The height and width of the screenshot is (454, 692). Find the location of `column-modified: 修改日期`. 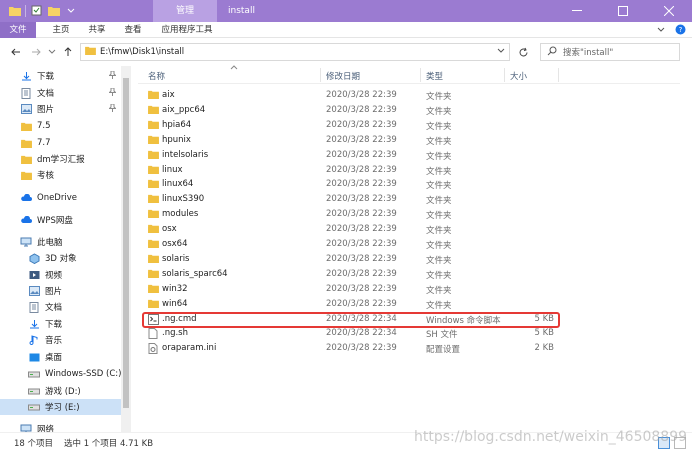

column-modified: 修改日期 is located at coordinates (343, 76).